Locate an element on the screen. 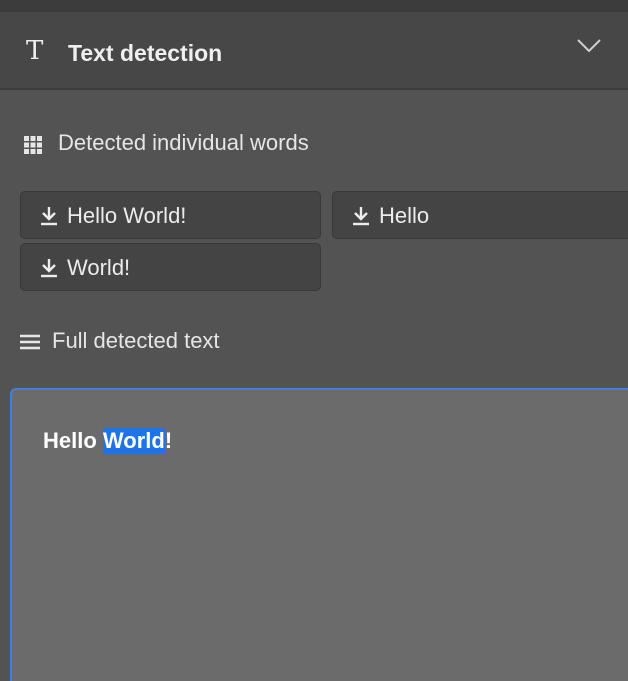 The width and height of the screenshot is (628, 681). text-after-selection: ! is located at coordinates (168, 440).